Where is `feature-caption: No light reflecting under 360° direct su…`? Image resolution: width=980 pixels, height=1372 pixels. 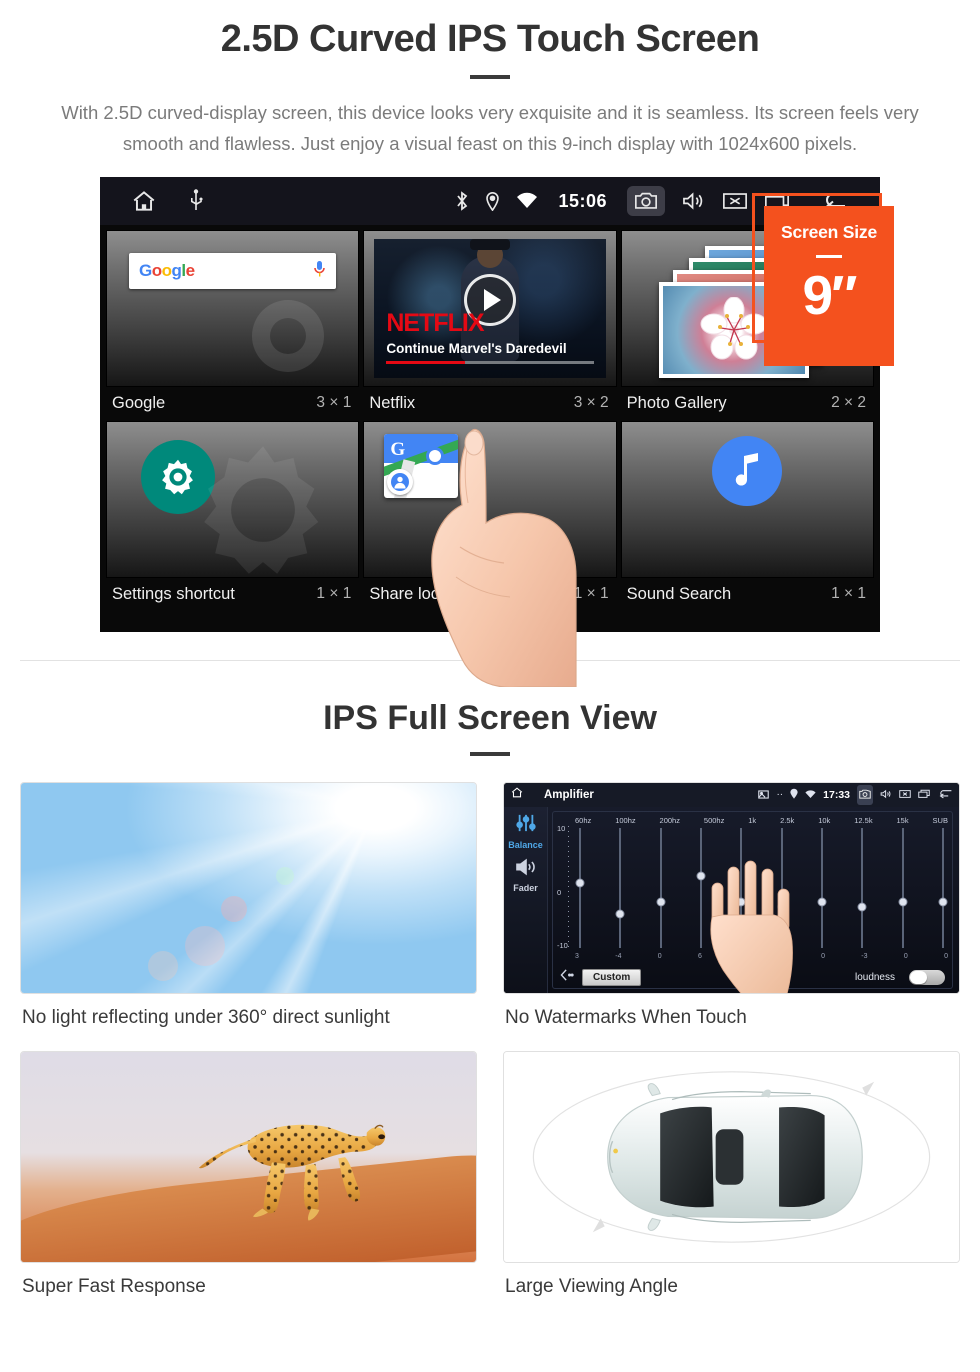
feature-caption: No light reflecting under 360° direct su… is located at coordinates (206, 1017).